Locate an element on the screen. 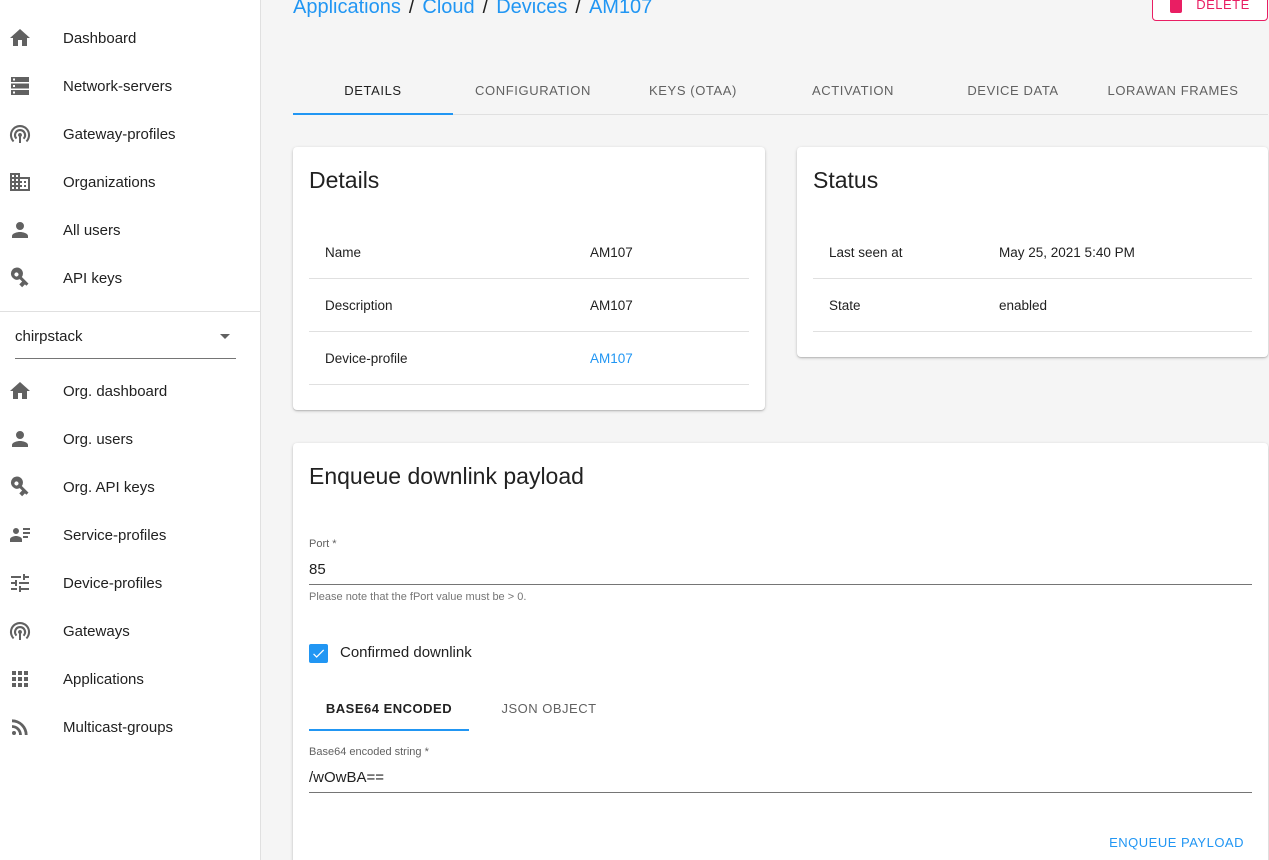 The image size is (1269, 860). base64-label: Base64 encoded string * is located at coordinates (369, 752).